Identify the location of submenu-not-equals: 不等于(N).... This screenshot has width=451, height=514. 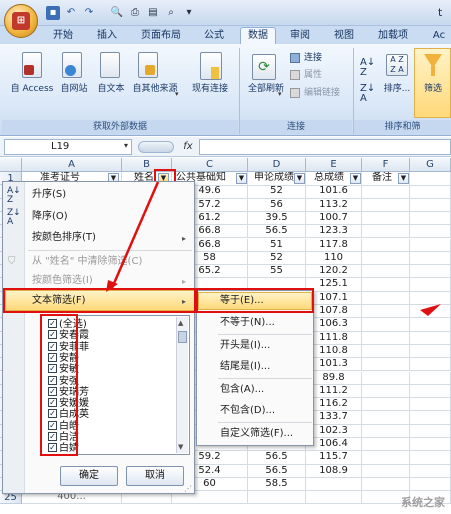
(247, 323).